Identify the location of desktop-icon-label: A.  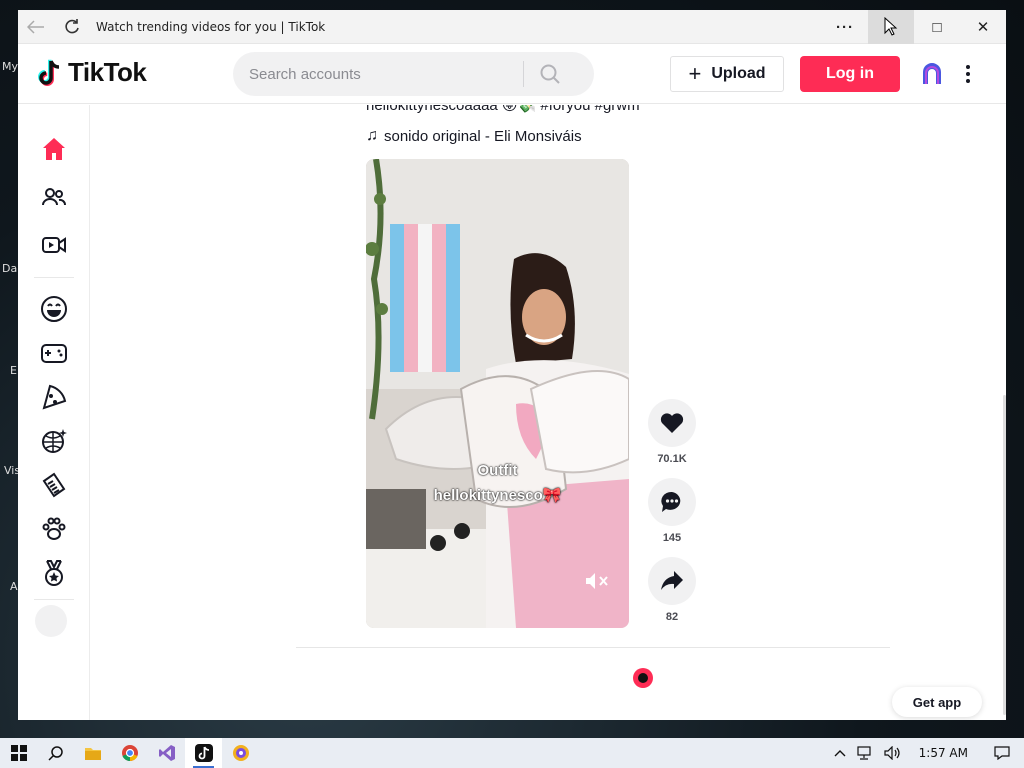
(14, 586).